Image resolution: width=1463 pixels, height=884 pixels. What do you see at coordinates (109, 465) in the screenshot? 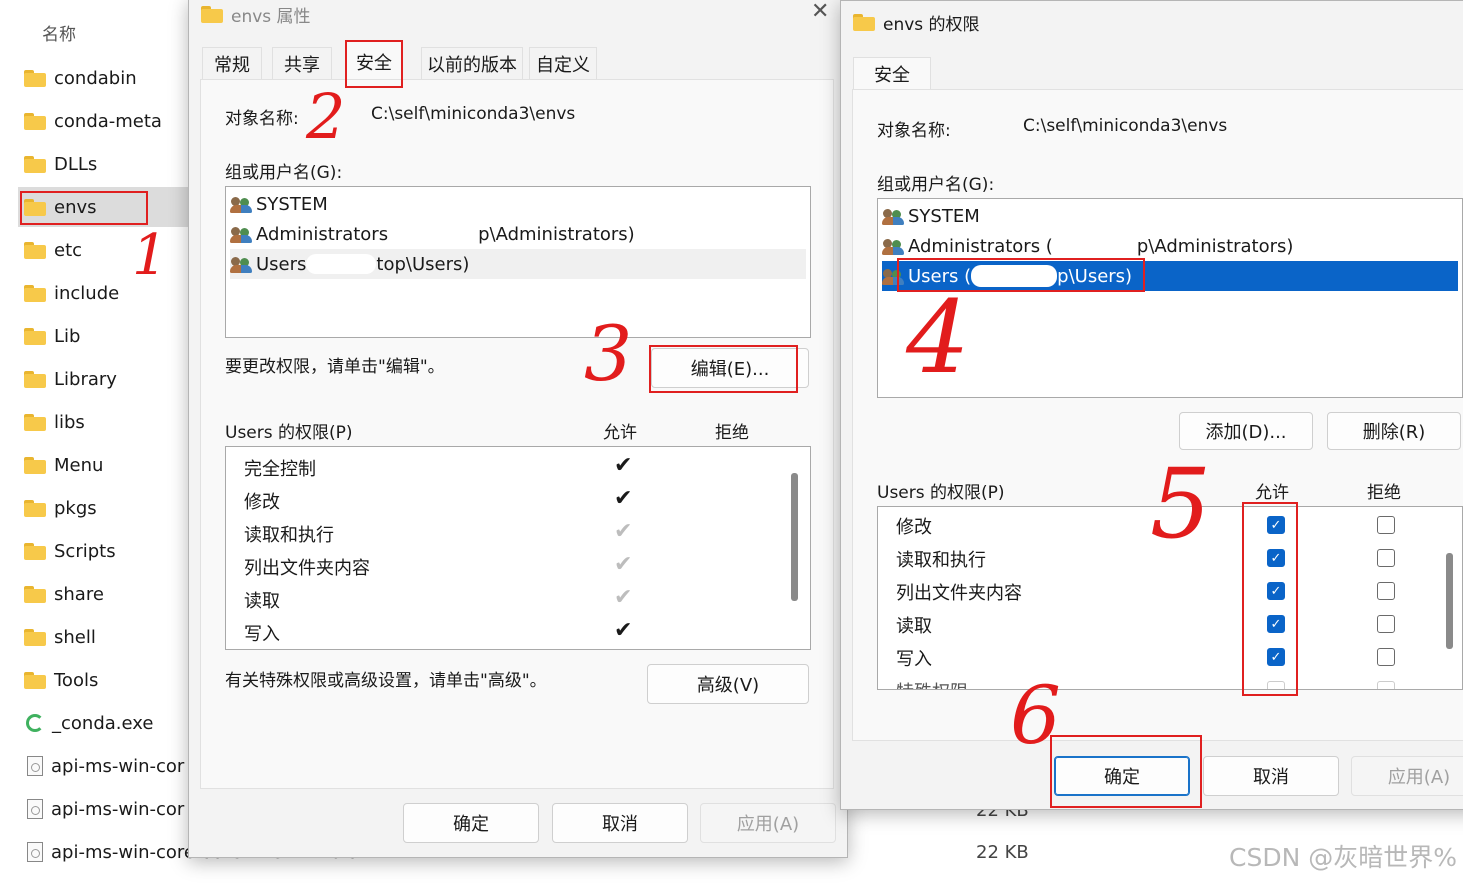
I see `file-item-menu: Menu` at bounding box center [109, 465].